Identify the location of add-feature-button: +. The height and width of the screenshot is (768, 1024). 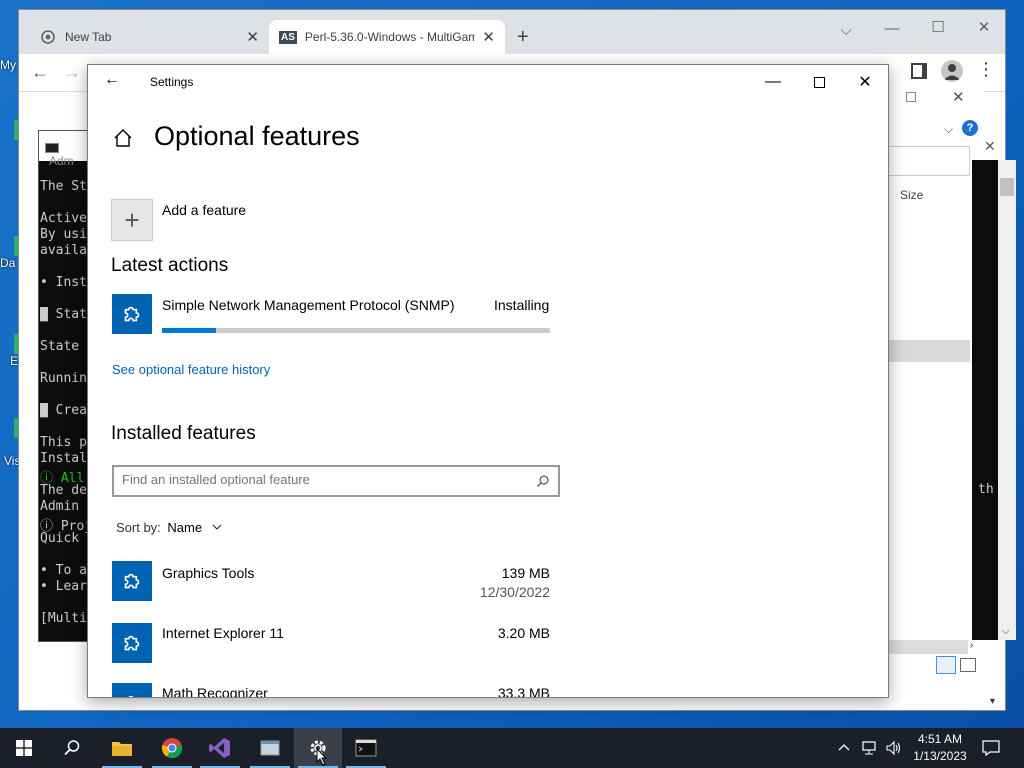
(132, 220).